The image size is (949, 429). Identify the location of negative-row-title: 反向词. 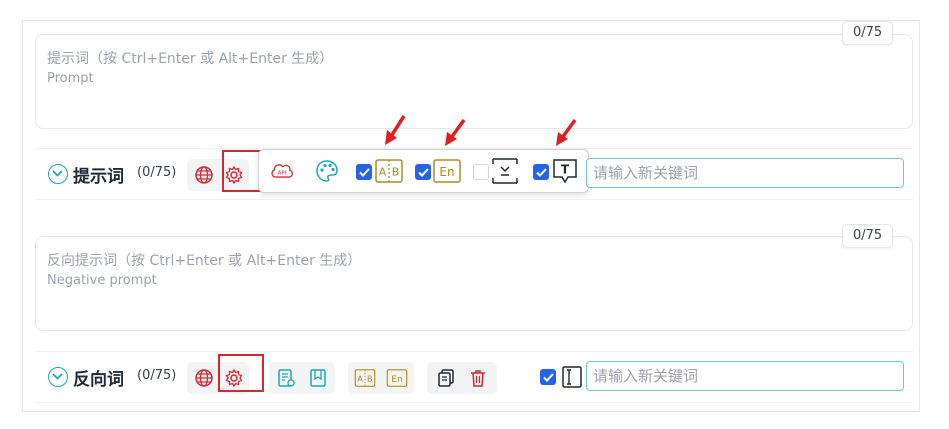
(98, 380).